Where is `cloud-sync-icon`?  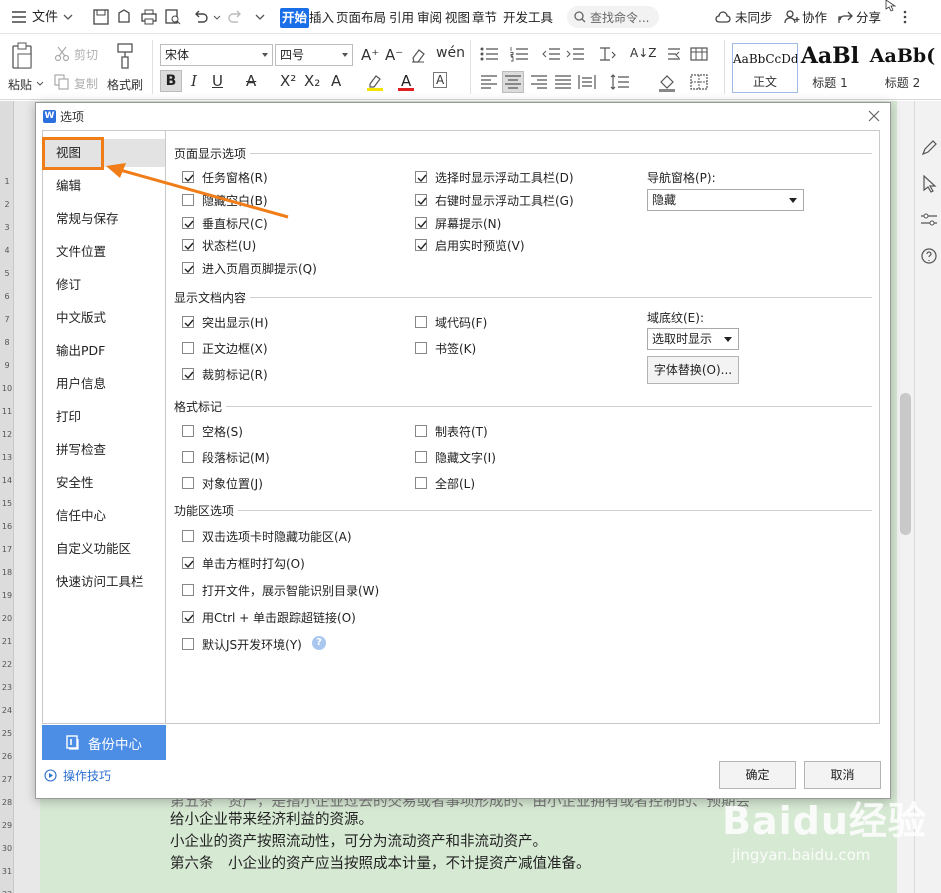 cloud-sync-icon is located at coordinates (723, 17).